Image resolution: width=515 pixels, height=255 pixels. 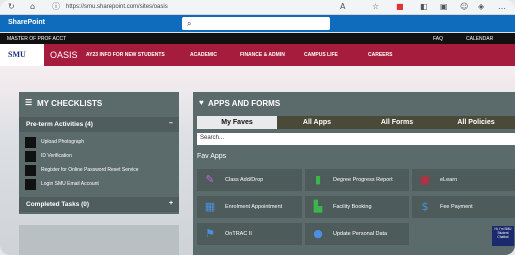 What do you see at coordinates (56, 7) in the screenshot?
I see `info-icon: ⓘ` at bounding box center [56, 7].